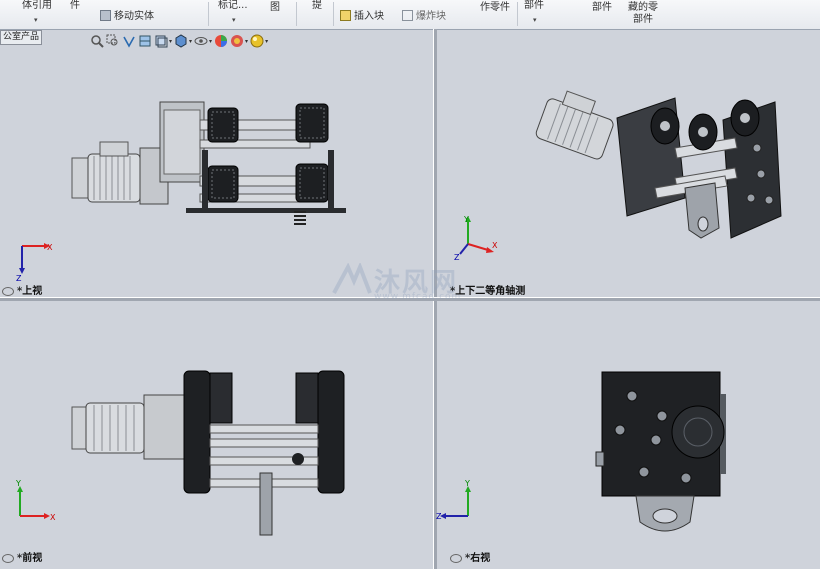  I want to click on section-view-icon, so click(145, 41).